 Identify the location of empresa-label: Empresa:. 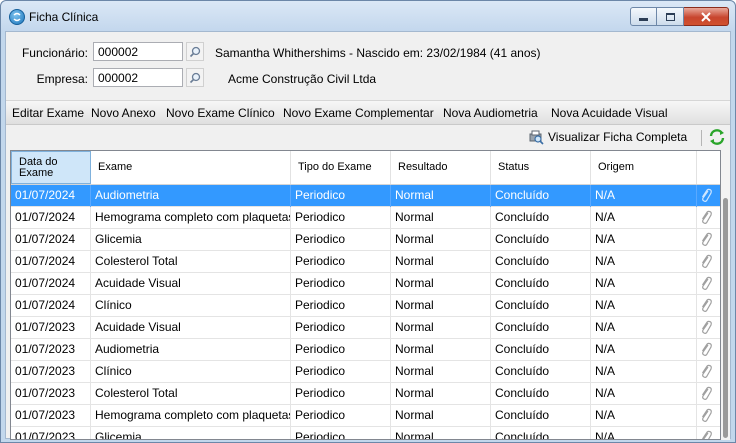
(62, 79).